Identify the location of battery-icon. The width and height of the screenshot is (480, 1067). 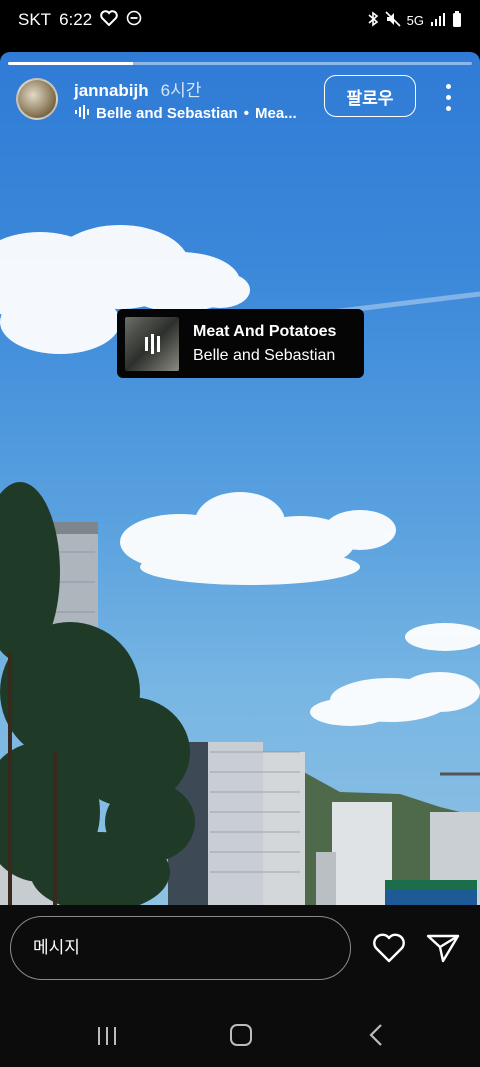
(457, 20).